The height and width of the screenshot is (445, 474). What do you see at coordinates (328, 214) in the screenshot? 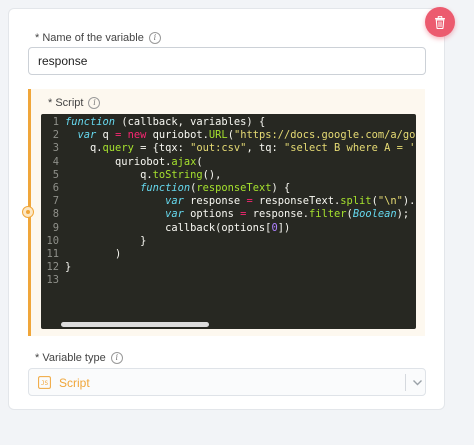
I see `code-token: filter` at bounding box center [328, 214].